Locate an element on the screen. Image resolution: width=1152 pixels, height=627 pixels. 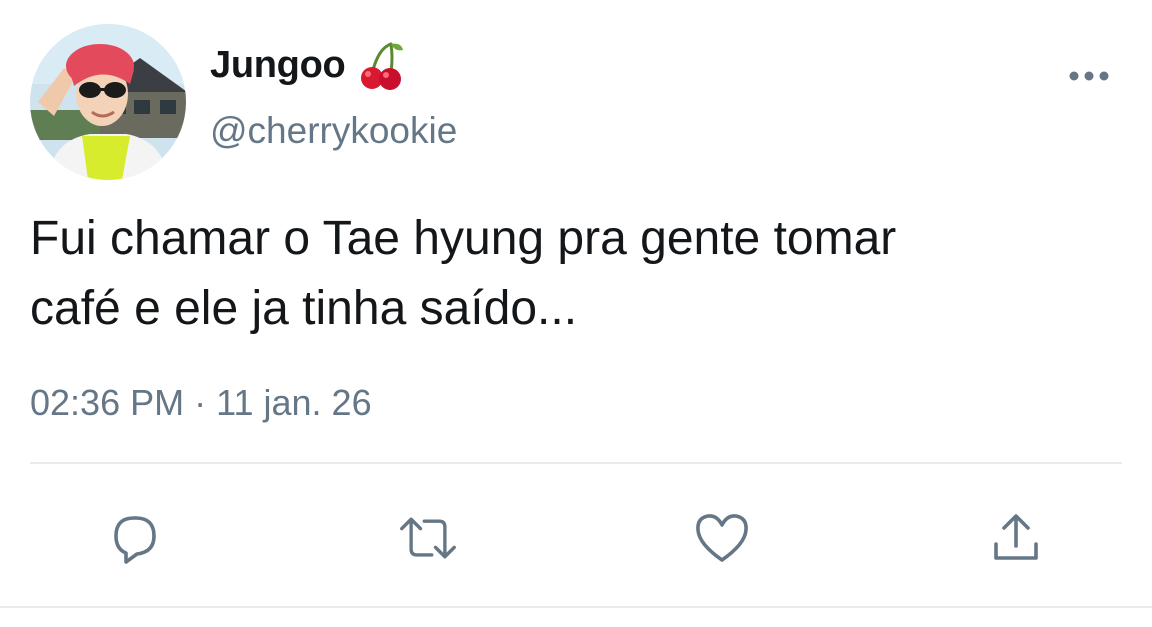
heart-icon is located at coordinates (722, 538).